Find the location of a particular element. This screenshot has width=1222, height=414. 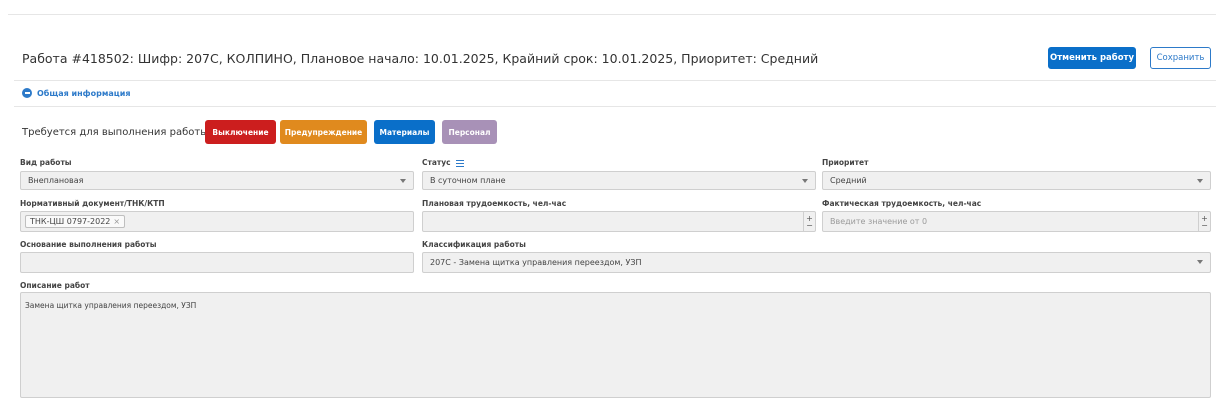

cancel-work-button: Отменить работу is located at coordinates (1092, 58).